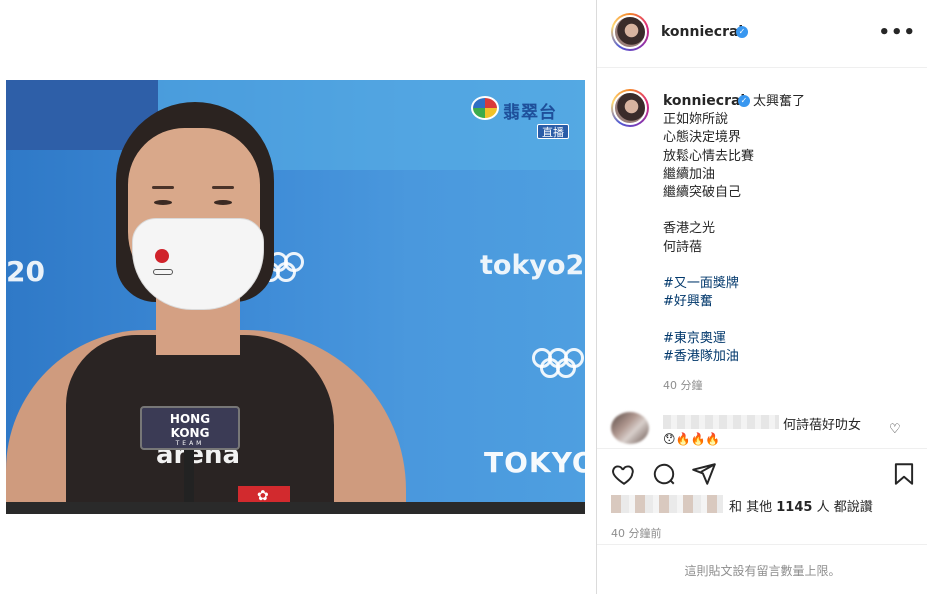  I want to click on post-timestamp: 40 分鐘前, so click(636, 533).